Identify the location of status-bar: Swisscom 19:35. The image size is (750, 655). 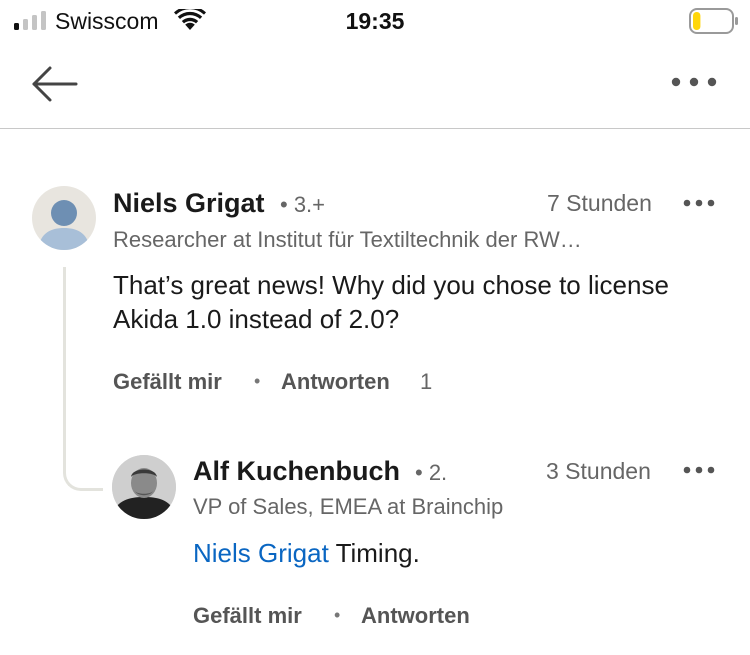
(375, 21).